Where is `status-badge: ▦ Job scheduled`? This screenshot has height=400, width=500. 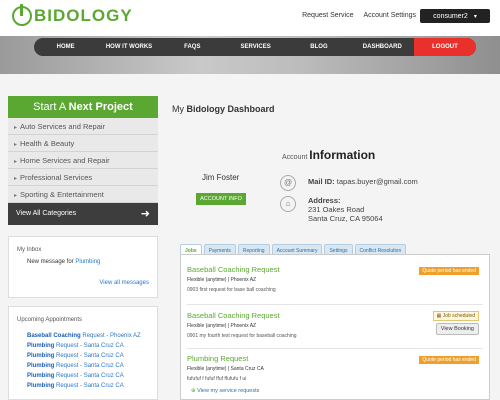
status-badge: ▦ Job scheduled is located at coordinates (455, 316).